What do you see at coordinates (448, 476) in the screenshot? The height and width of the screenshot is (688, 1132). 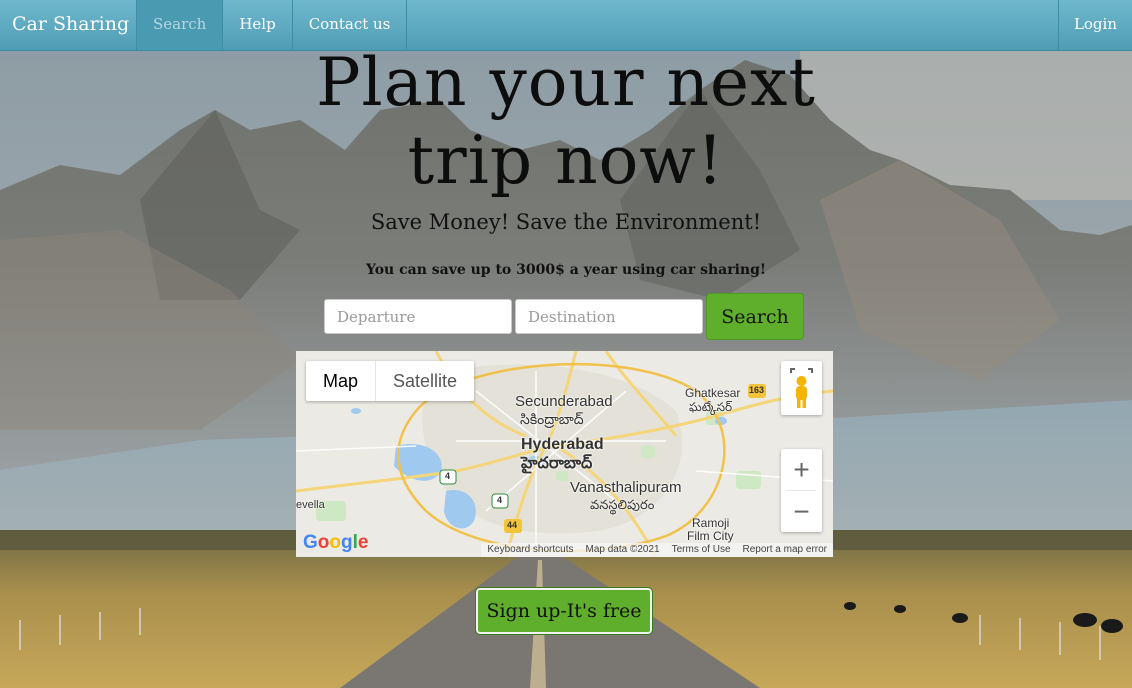 I see `road-shield-4-west: 4` at bounding box center [448, 476].